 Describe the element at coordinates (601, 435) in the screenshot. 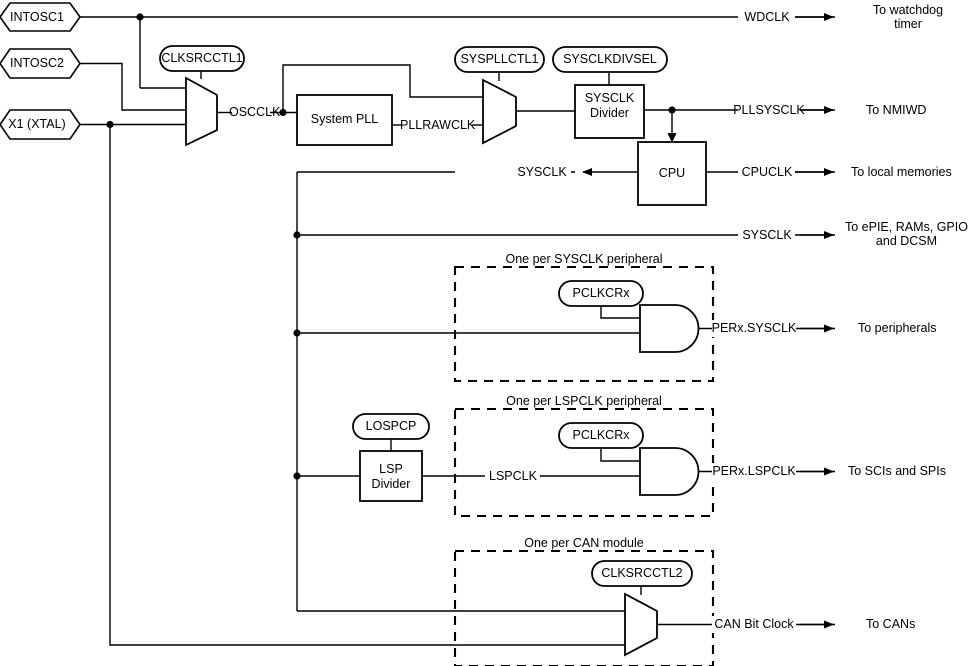

I see `register-label-pclkcrx-lspclk: PCLKCRx` at that location.